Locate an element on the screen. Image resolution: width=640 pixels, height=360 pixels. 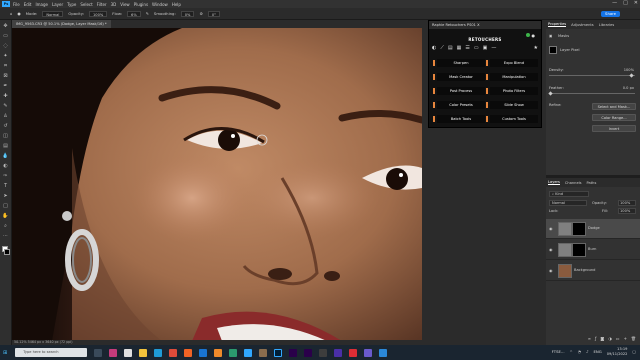
tab-adjustments: Adjustments is located at coordinates (582, 25).